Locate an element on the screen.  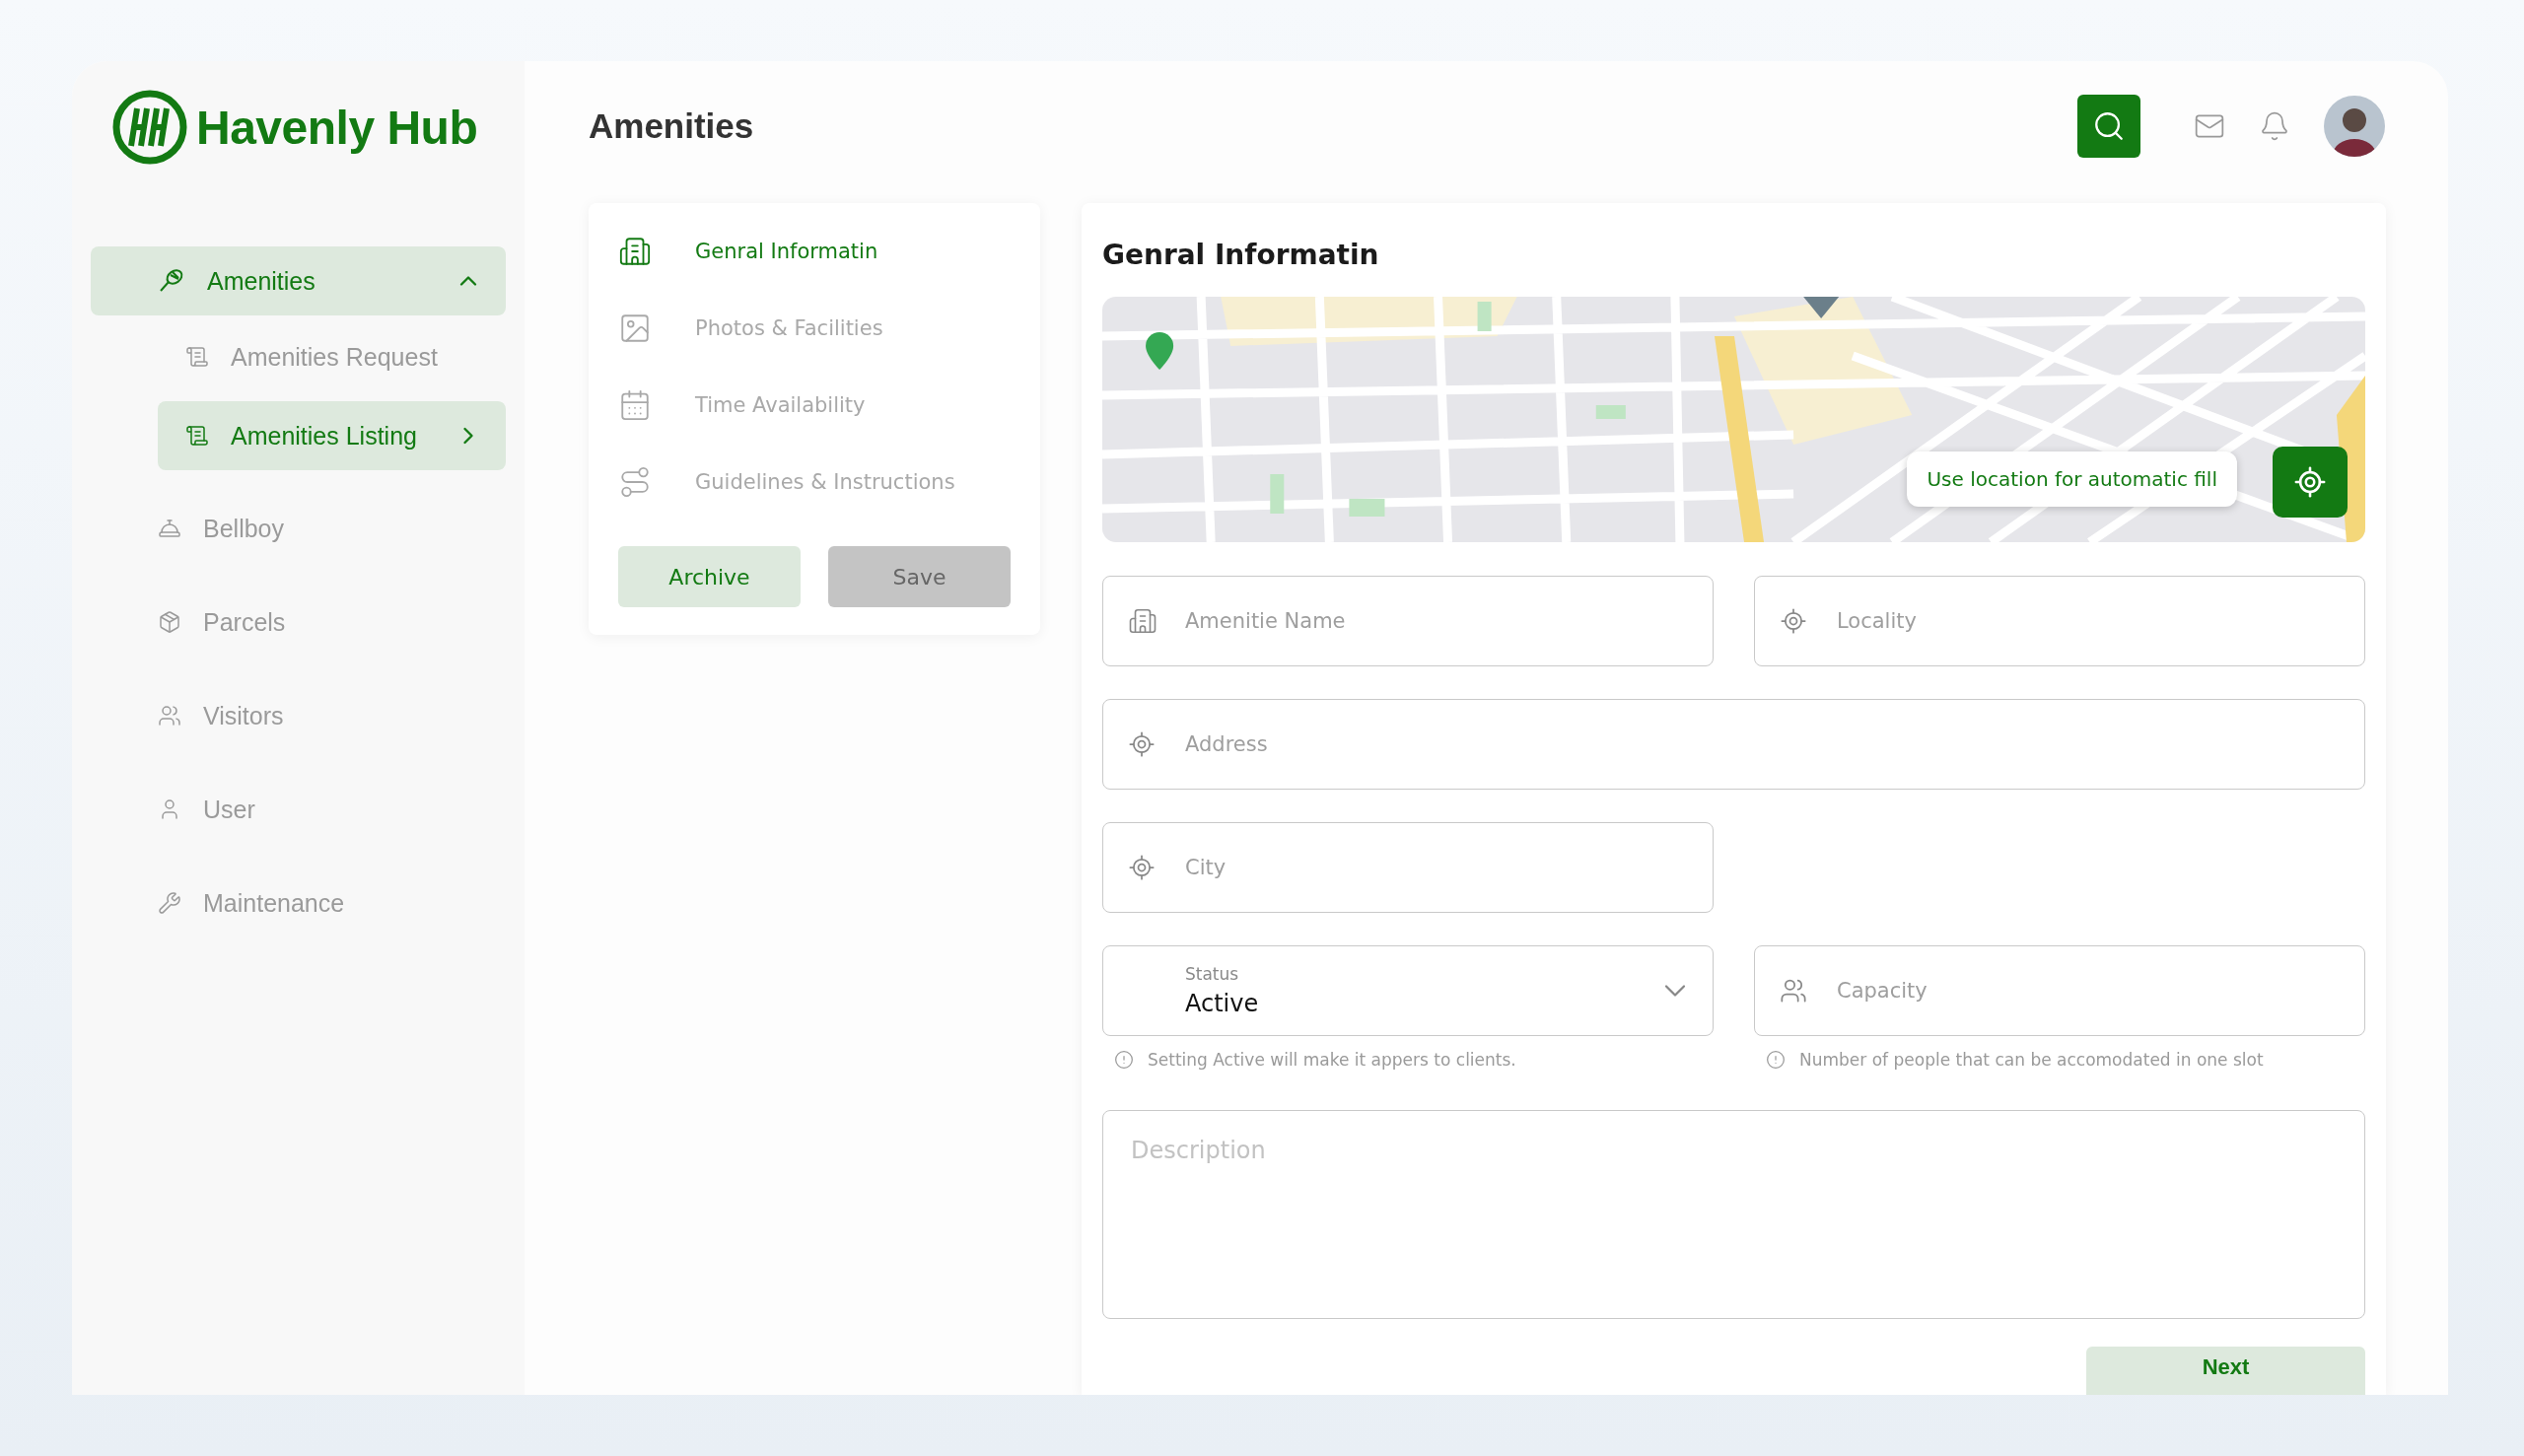
step-item: Genral Informatin is located at coordinates (815, 251).